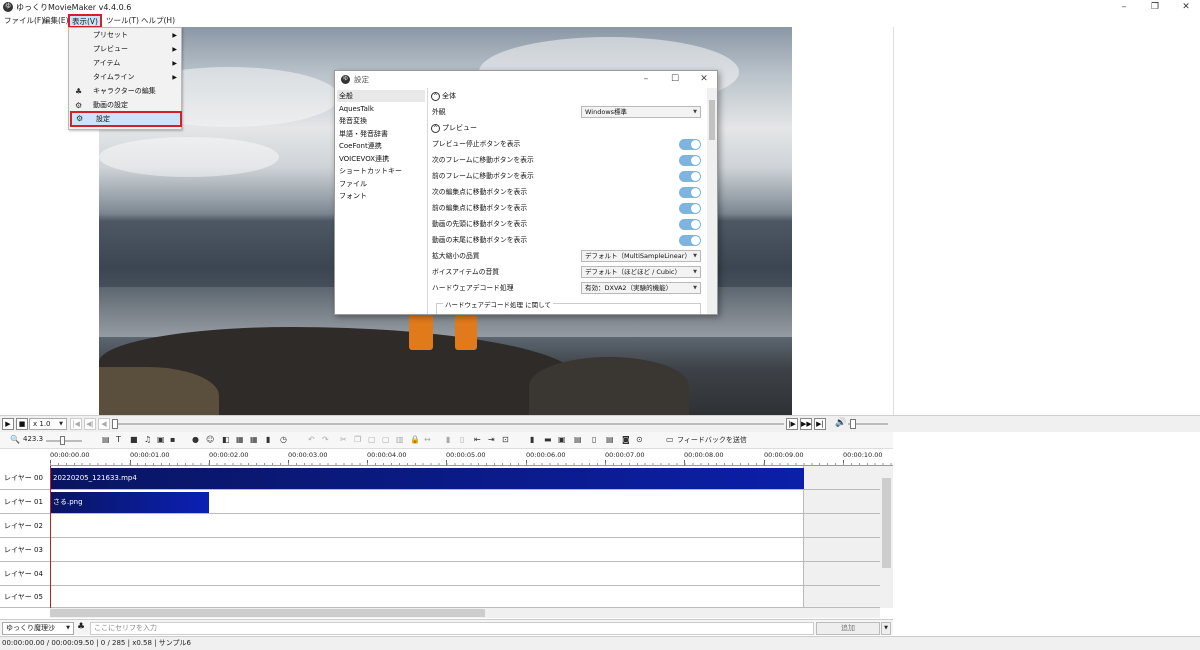  What do you see at coordinates (147, 439) in the screenshot?
I see `audio-icon: ♫` at bounding box center [147, 439].